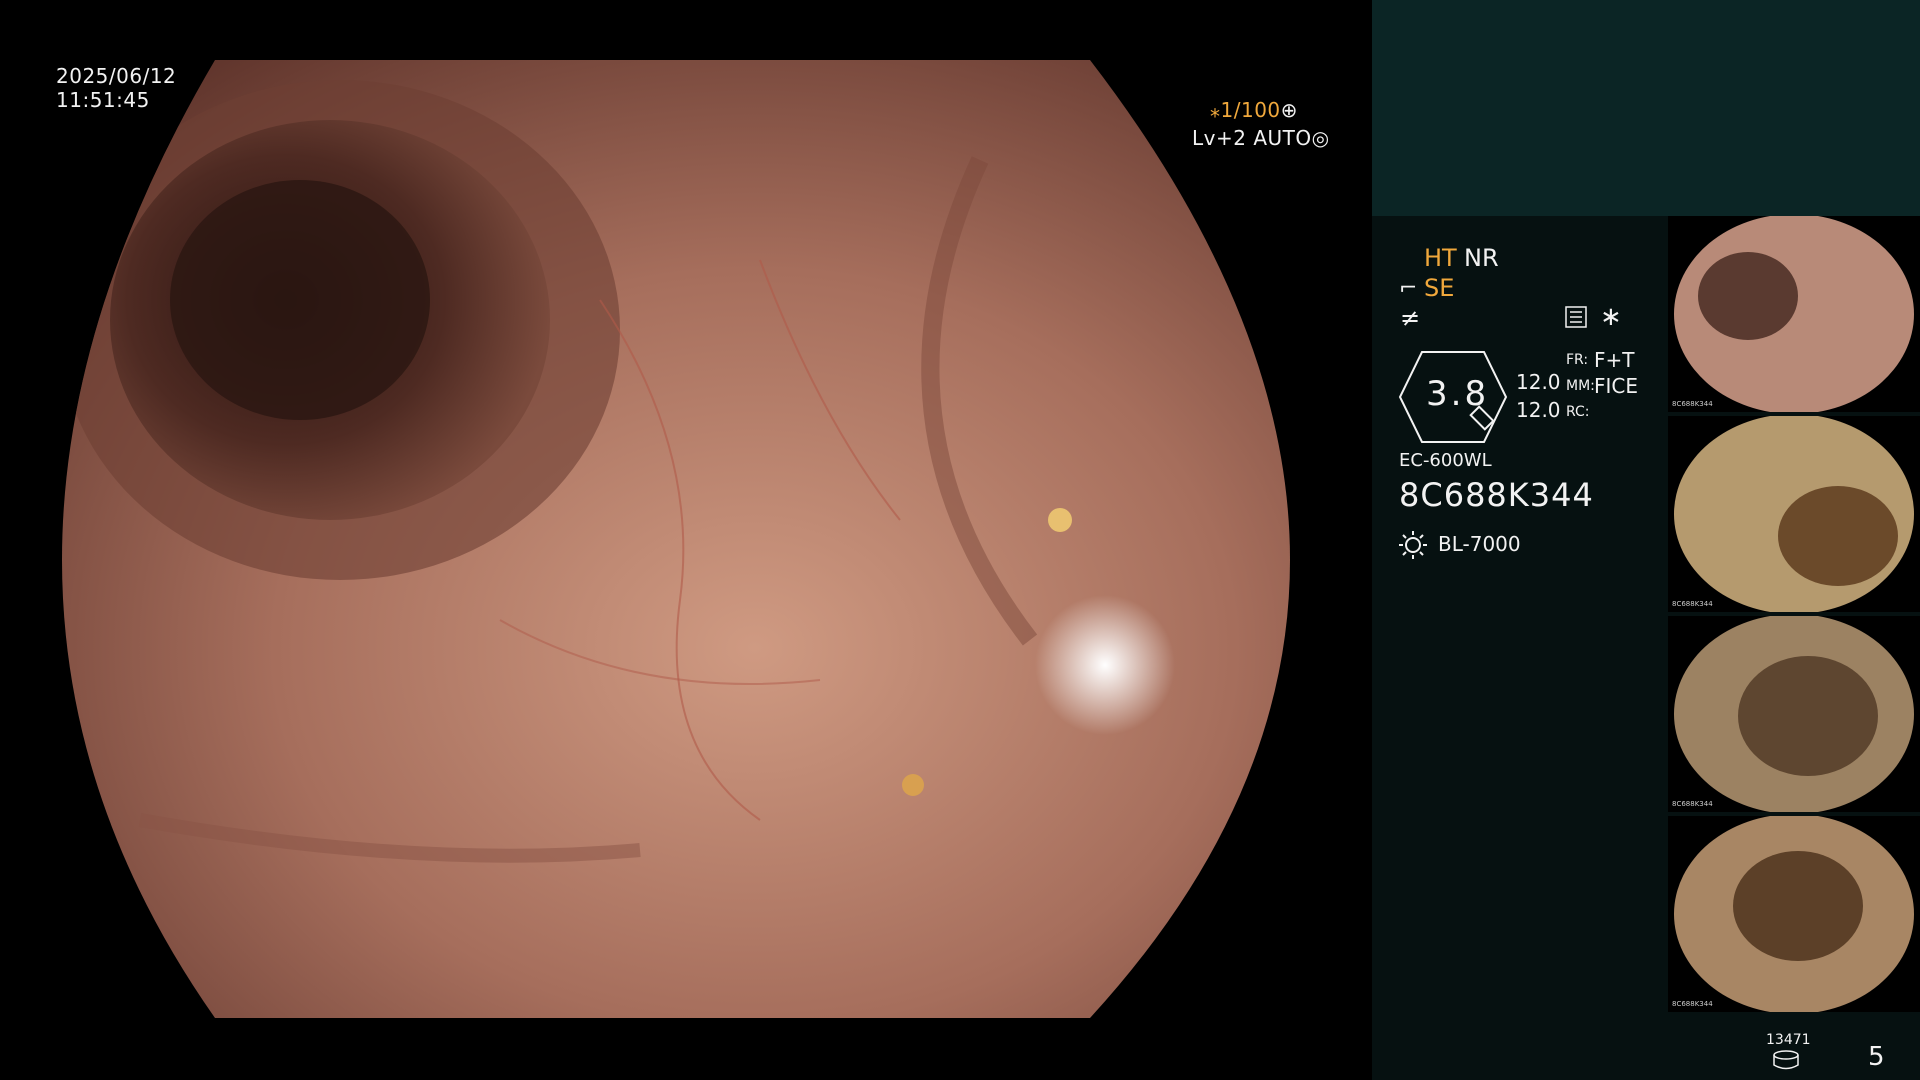  What do you see at coordinates (1289, 110) in the screenshot?
I see `shutter-wheel-icon: ⊕` at bounding box center [1289, 110].